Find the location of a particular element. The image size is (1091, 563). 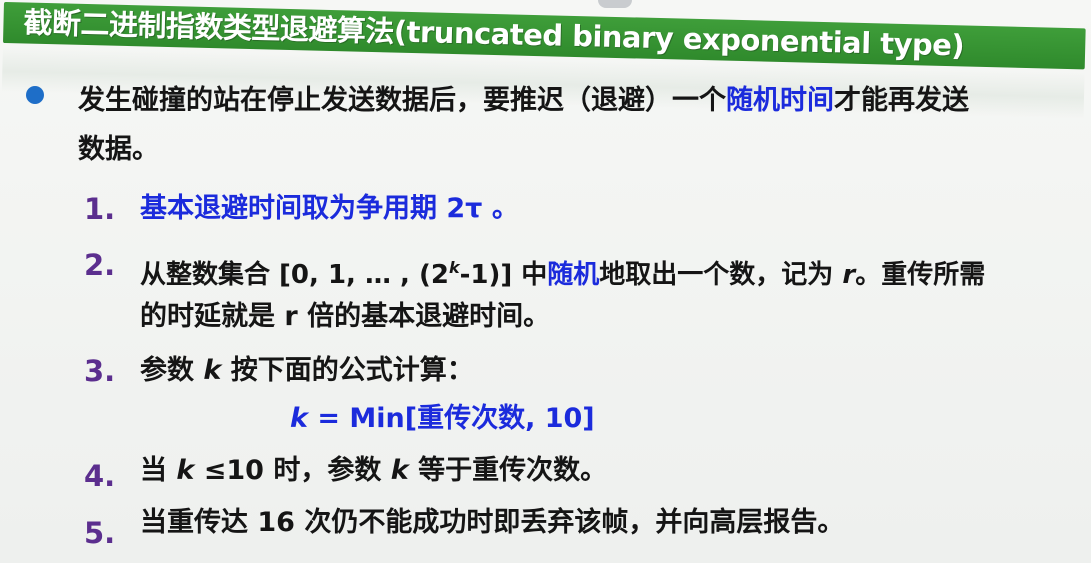

item-4-k2: k is located at coordinates (399, 470).